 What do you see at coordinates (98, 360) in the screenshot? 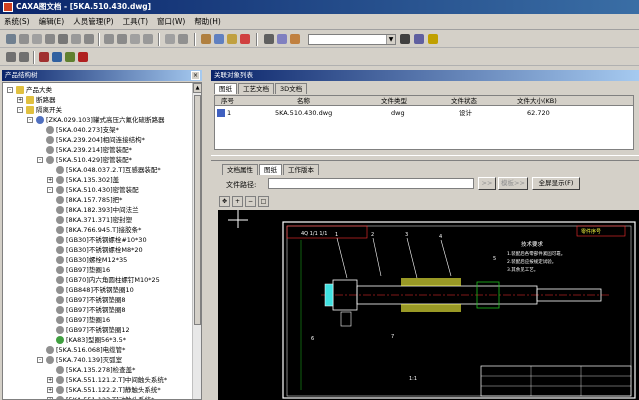
I see `tree-node: - [5KA.740.139]灭弧室` at bounding box center [98, 360].